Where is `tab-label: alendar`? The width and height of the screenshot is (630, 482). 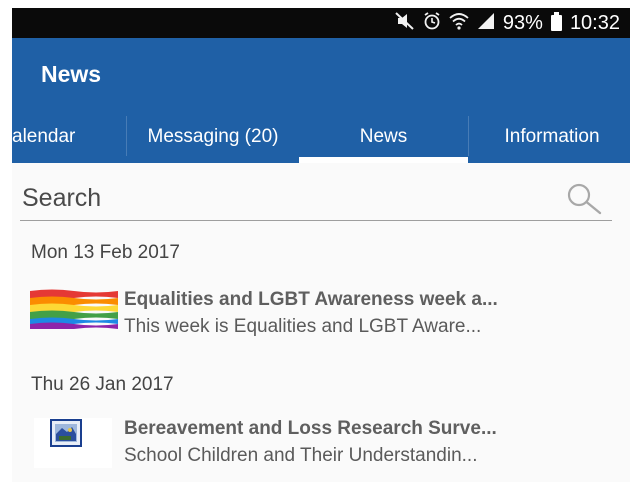
tab-label: alendar is located at coordinates (44, 136).